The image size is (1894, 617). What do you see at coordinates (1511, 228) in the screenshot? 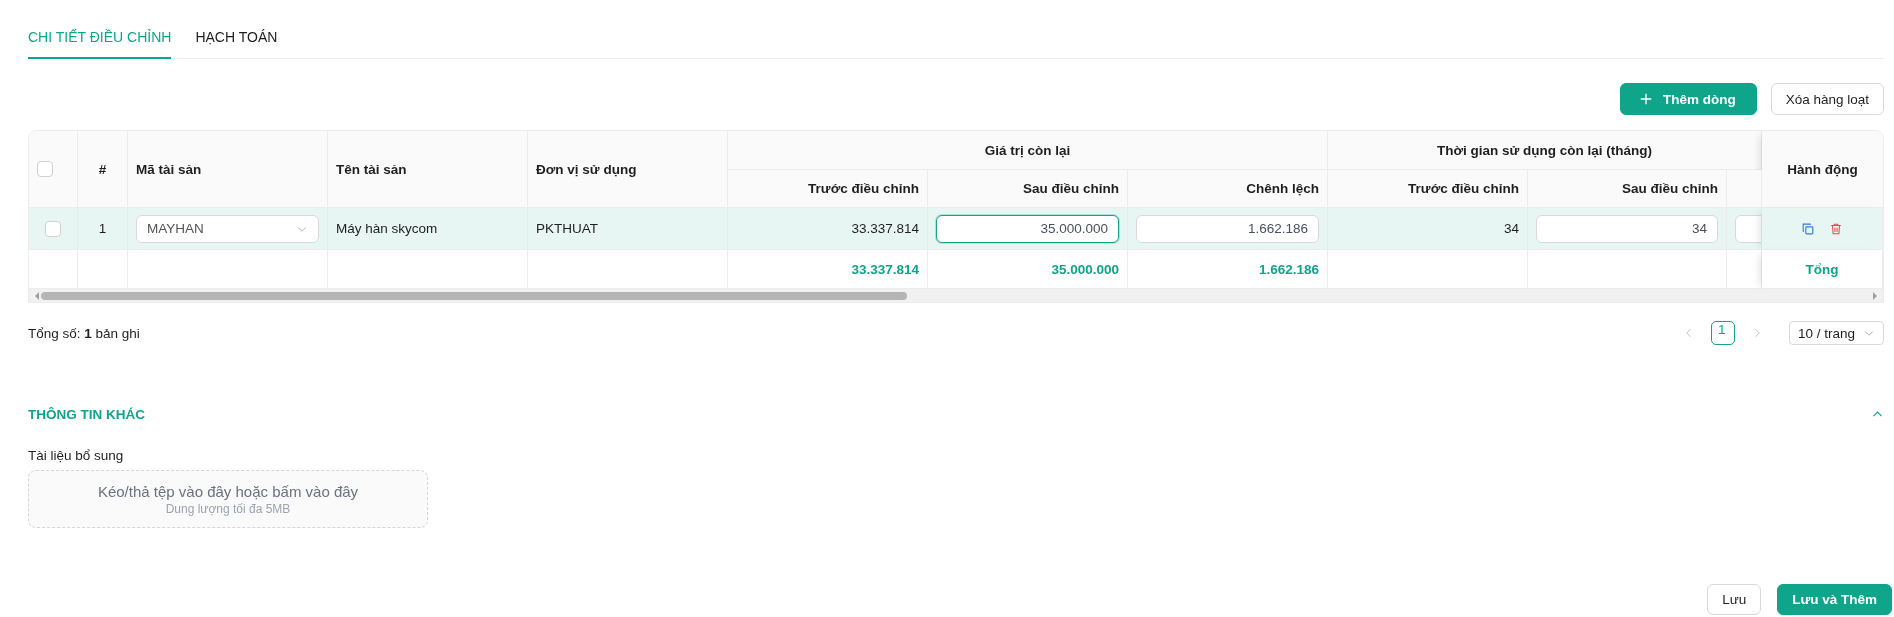
I see `table-cell: 34` at bounding box center [1511, 228].